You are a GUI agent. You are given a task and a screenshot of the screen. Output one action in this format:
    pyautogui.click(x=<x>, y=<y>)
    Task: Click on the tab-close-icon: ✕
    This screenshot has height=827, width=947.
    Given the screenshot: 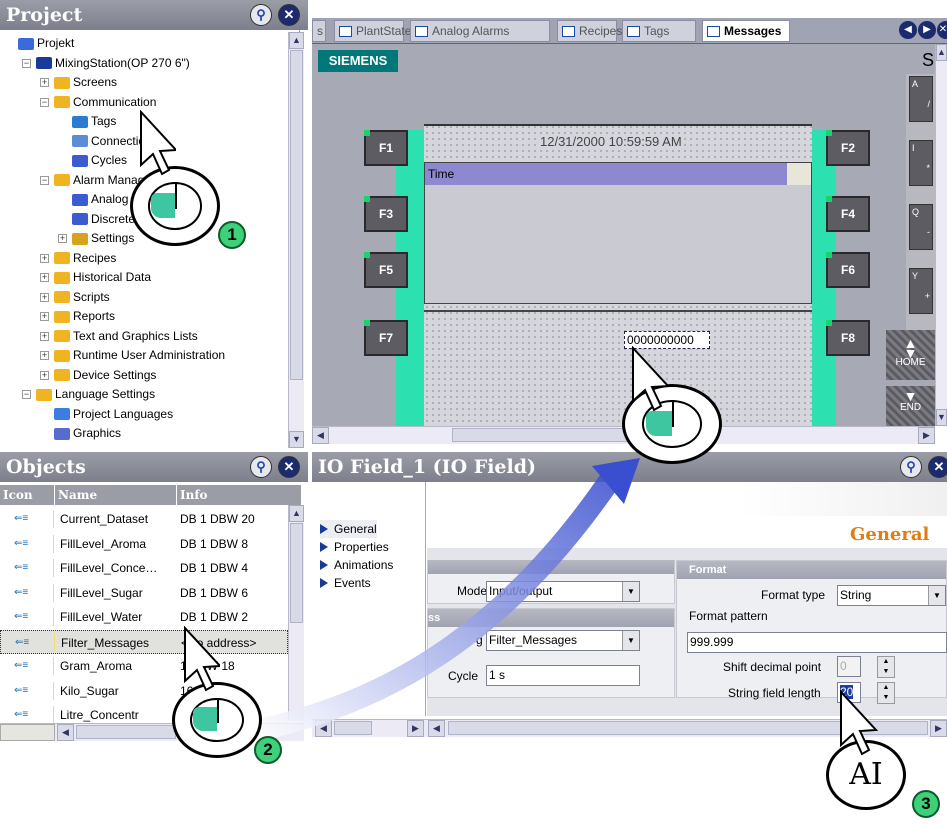 What is the action you would take?
    pyautogui.click(x=942, y=30)
    